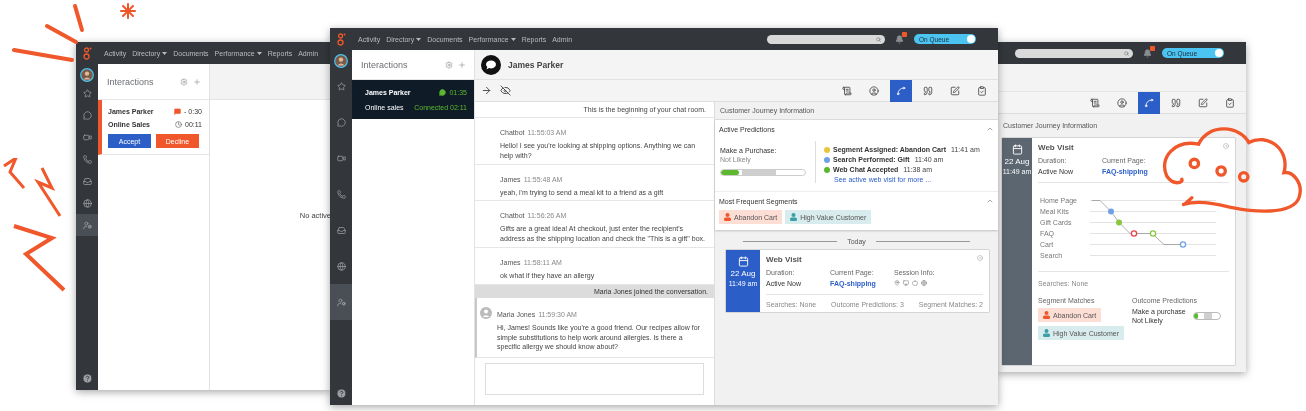 This screenshot has width=1306, height=411. Describe the element at coordinates (906, 283) in the screenshot. I see `monitor-icon` at that location.